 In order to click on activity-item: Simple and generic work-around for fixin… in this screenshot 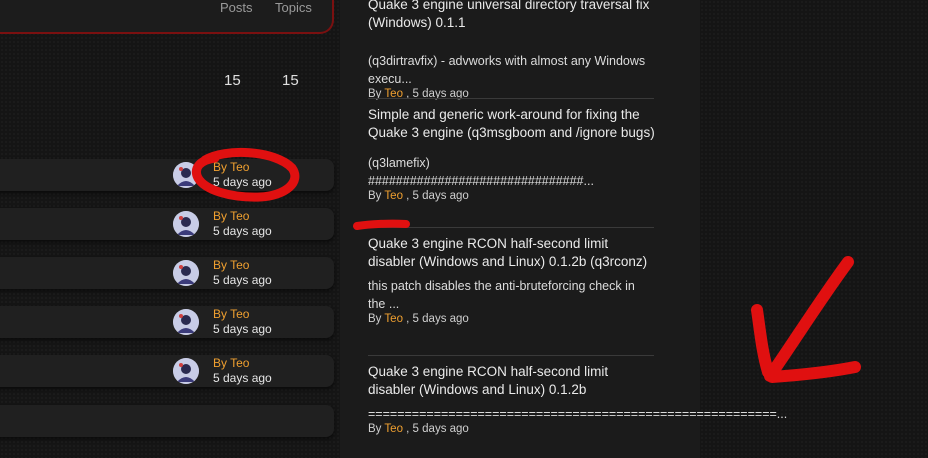, I will do `click(513, 154)`.